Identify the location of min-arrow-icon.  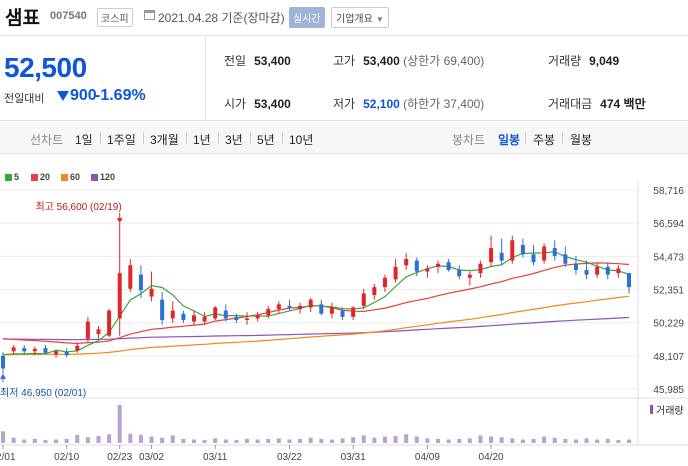
(3, 376).